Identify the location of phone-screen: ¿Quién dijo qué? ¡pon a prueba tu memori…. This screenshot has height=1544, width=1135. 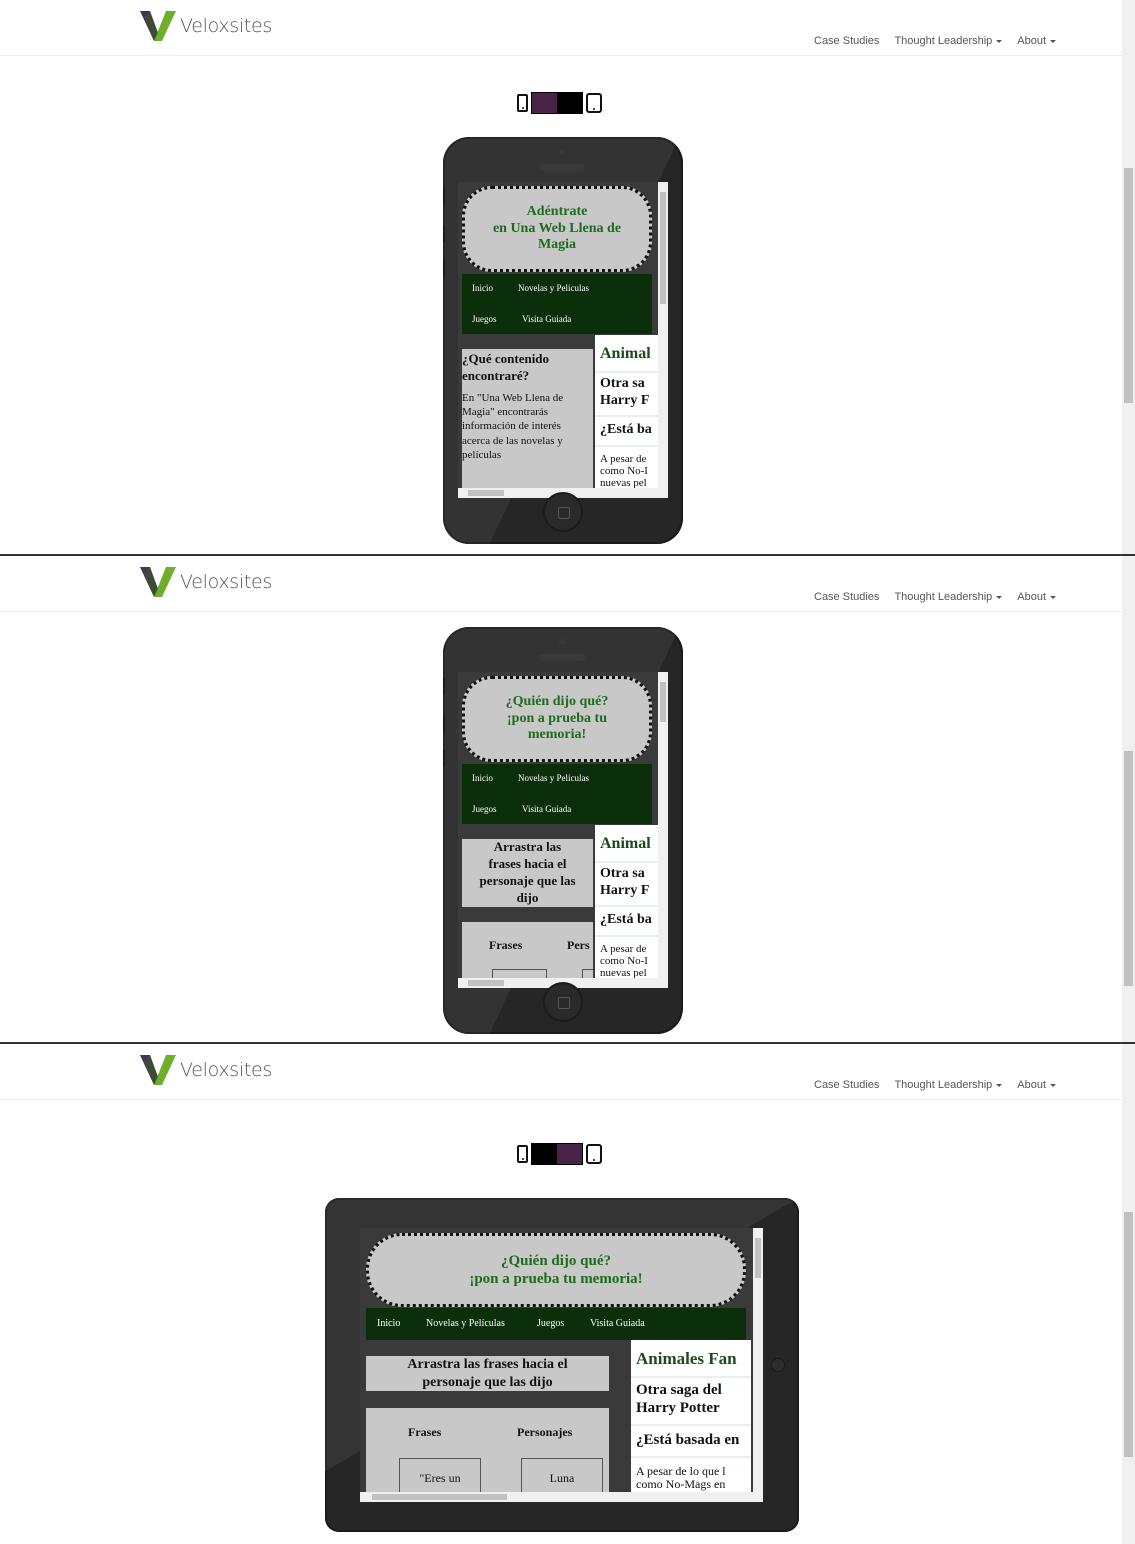
(563, 830).